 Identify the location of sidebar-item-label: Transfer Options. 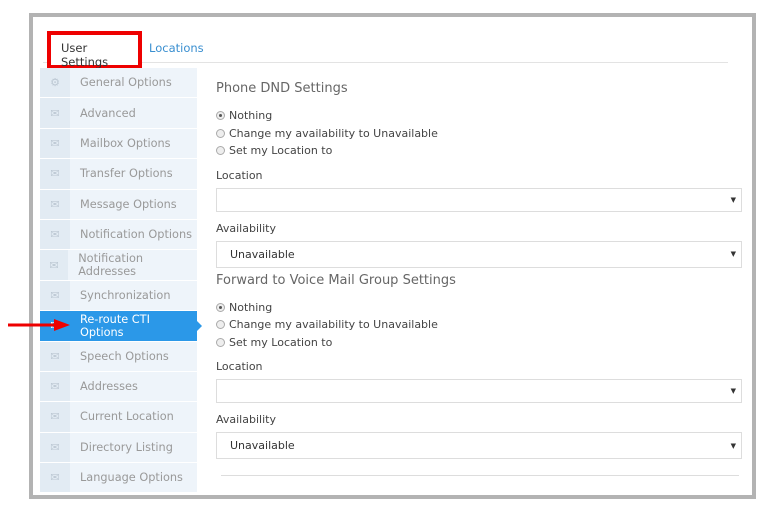
(126, 174).